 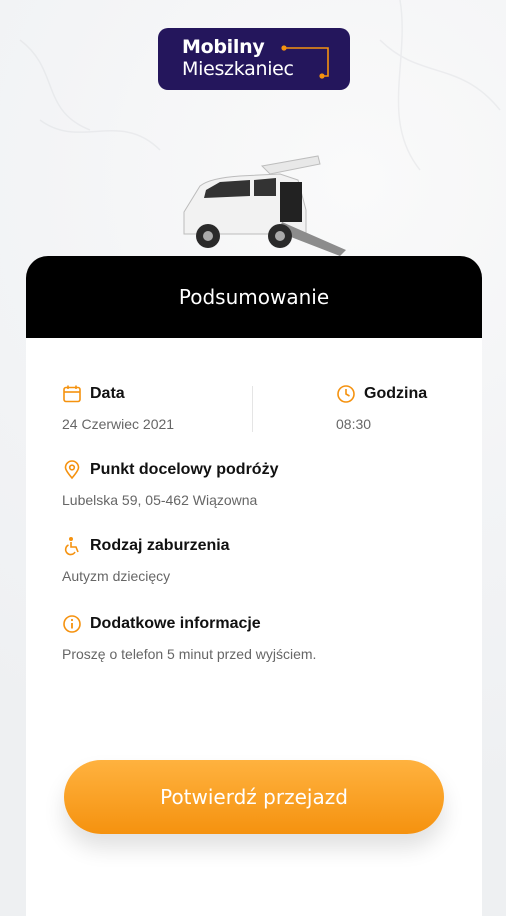 I want to click on disorder-value: Autyzm dziecięcy, so click(x=116, y=576).